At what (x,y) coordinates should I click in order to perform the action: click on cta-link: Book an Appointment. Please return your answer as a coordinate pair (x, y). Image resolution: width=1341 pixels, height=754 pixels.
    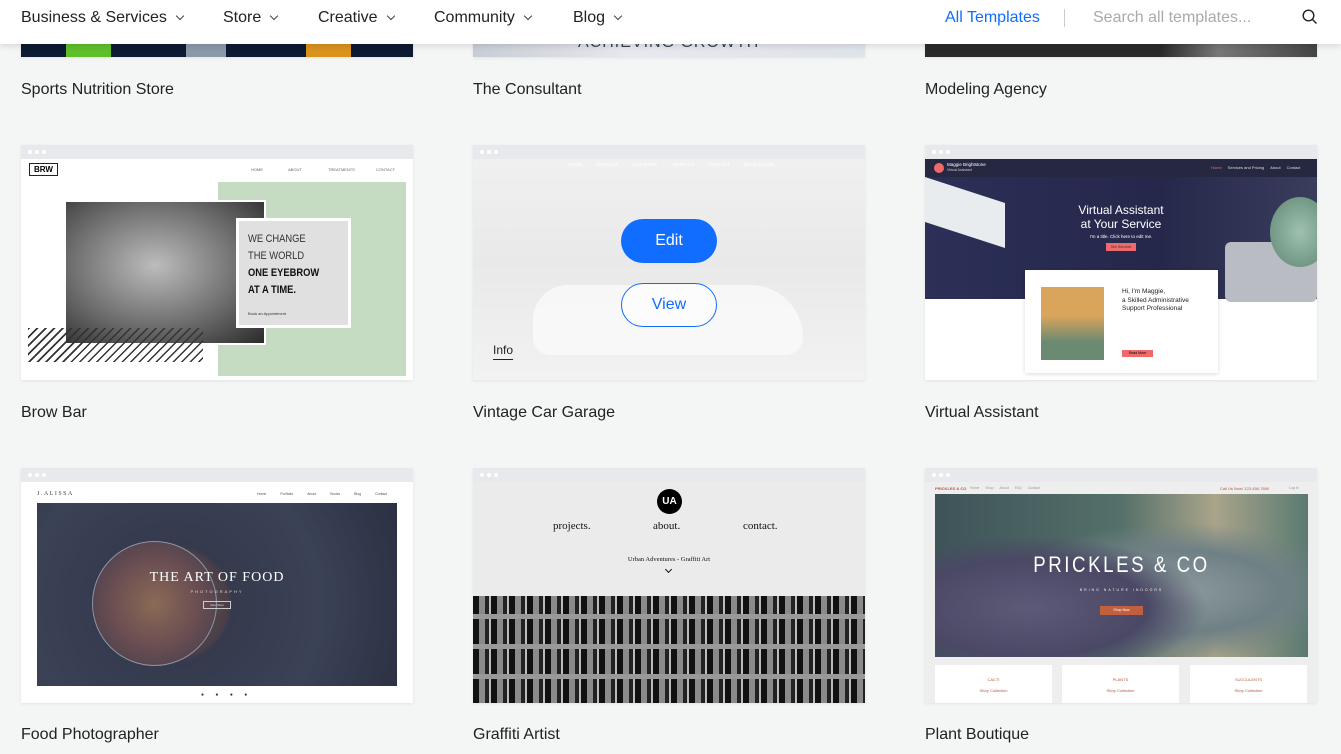
    Looking at the image, I should click on (267, 313).